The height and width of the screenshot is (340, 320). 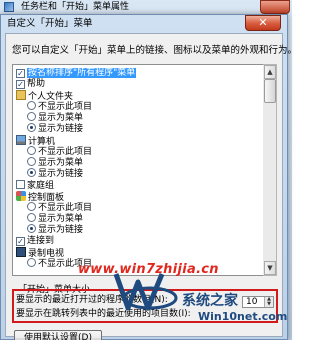 What do you see at coordinates (21, 95) in the screenshot?
I see `folder-icon` at bounding box center [21, 95].